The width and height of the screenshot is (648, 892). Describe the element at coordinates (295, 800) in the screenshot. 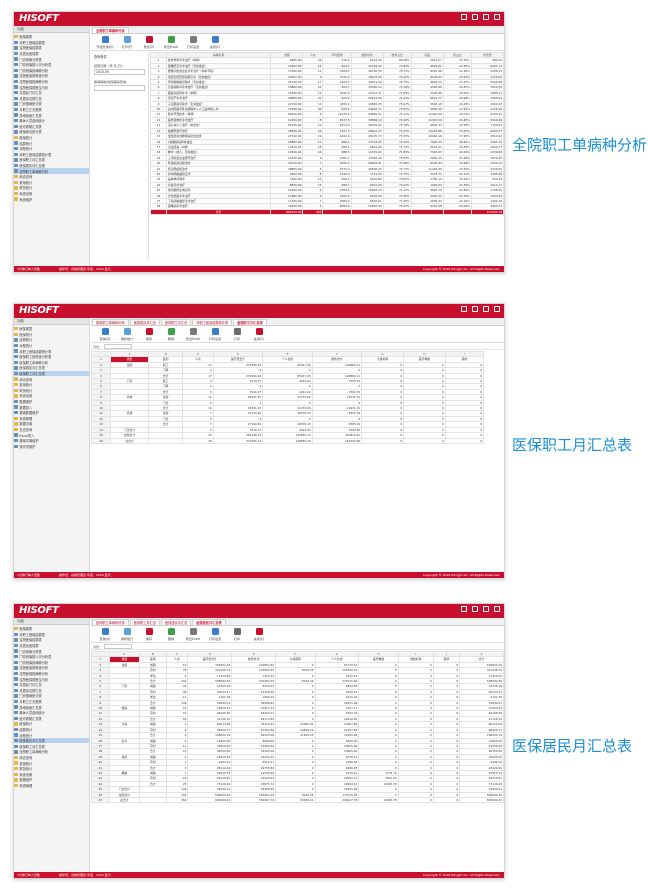

I see `sheet-cell: 39936.41` at that location.